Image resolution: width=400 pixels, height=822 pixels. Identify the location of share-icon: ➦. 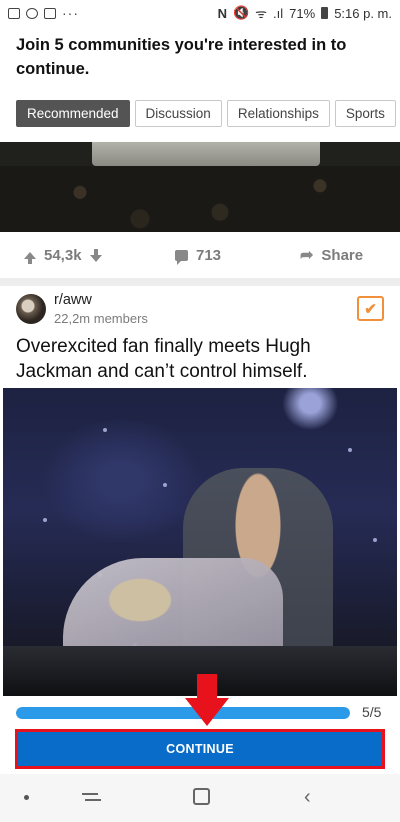
(307, 255).